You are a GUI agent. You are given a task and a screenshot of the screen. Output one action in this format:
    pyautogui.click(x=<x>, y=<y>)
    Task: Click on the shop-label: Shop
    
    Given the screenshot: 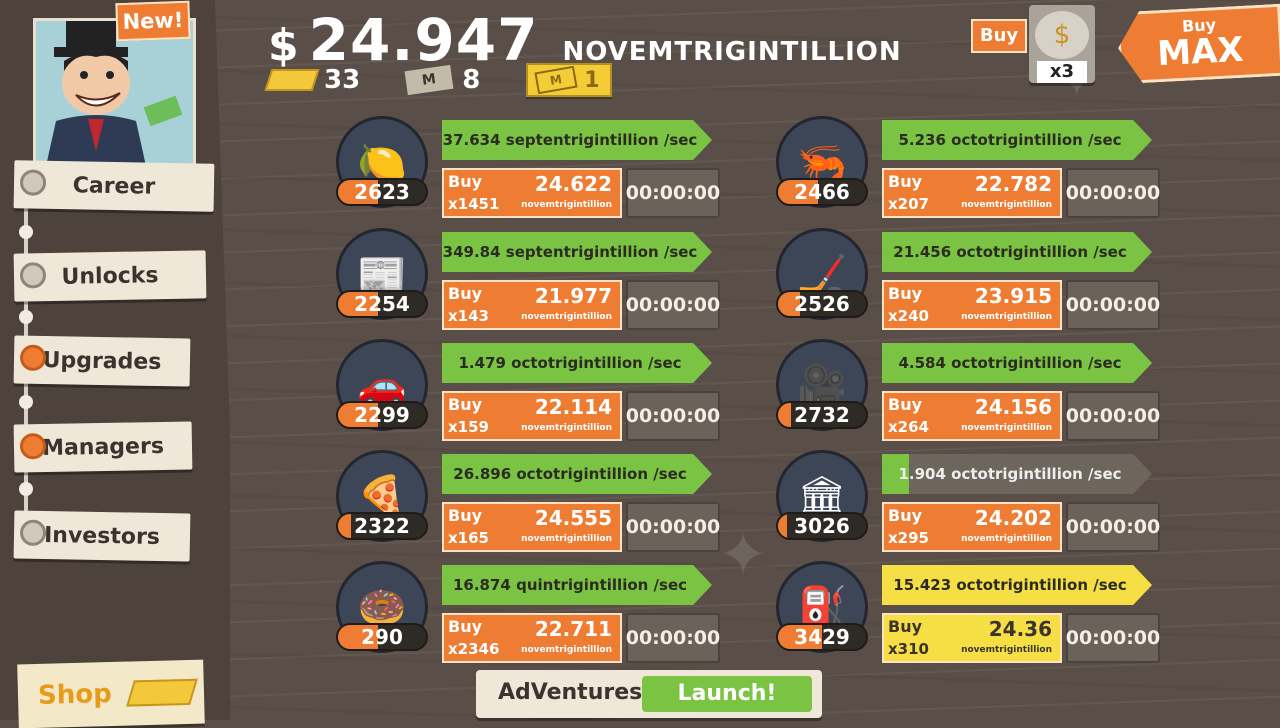 What is the action you would take?
    pyautogui.click(x=75, y=694)
    